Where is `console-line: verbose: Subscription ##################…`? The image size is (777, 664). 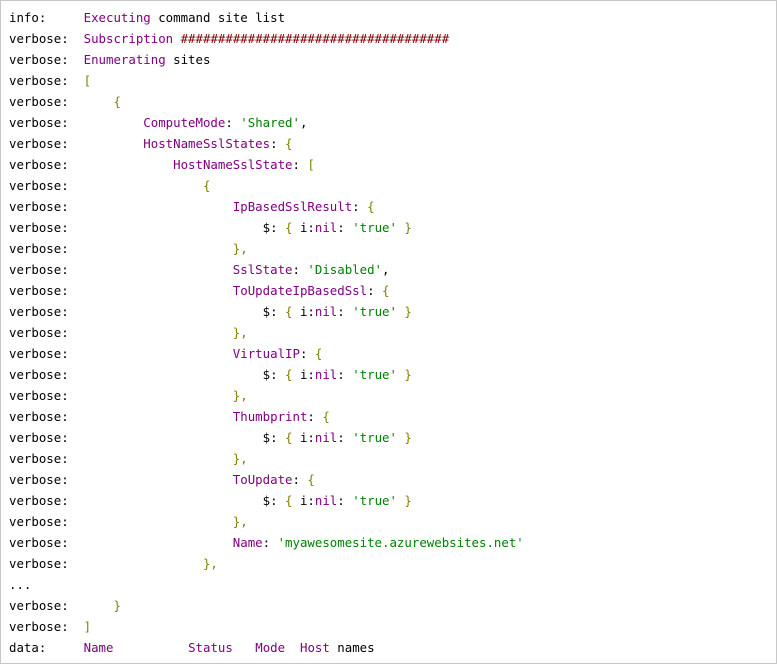
console-line: verbose: Subscription ##################… is located at coordinates (229, 38).